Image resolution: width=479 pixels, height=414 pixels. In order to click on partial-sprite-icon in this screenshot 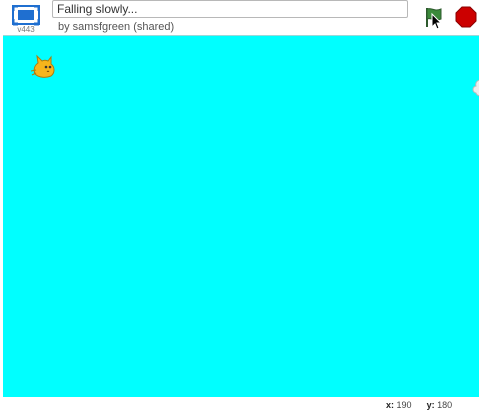, I will do `click(475, 88)`.